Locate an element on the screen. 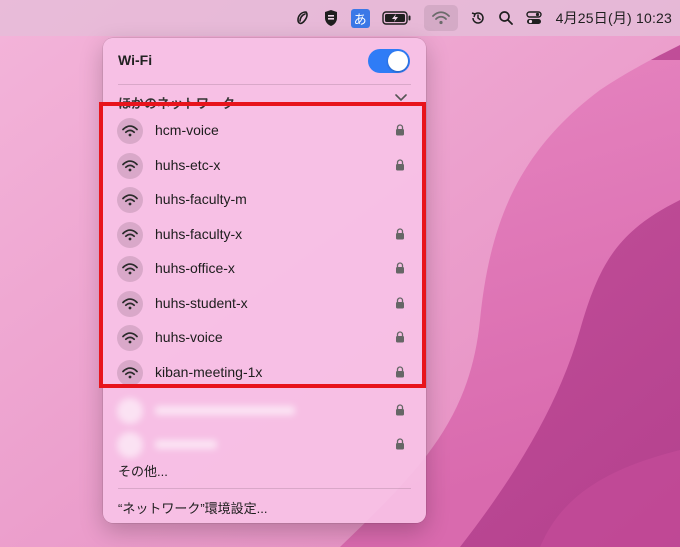 The width and height of the screenshot is (680, 547). wifi-toggle is located at coordinates (389, 61).